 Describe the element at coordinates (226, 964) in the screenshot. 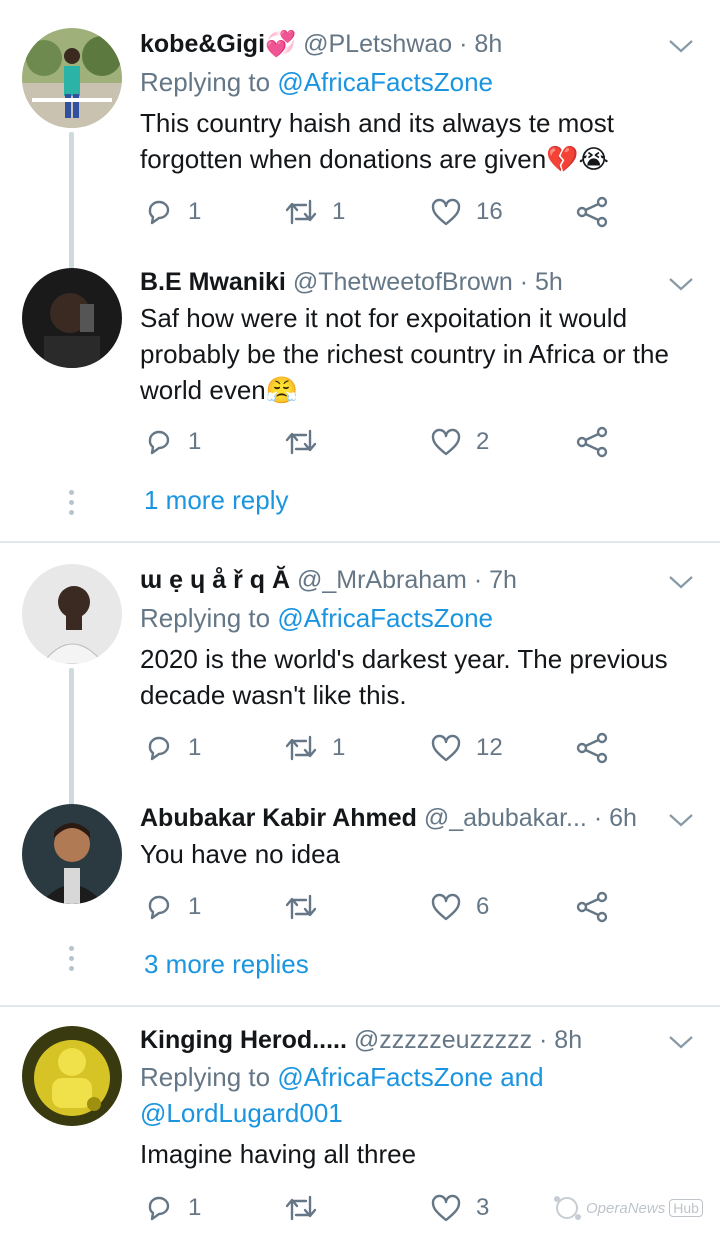

I see `more-replies-link: 3 more replies` at that location.